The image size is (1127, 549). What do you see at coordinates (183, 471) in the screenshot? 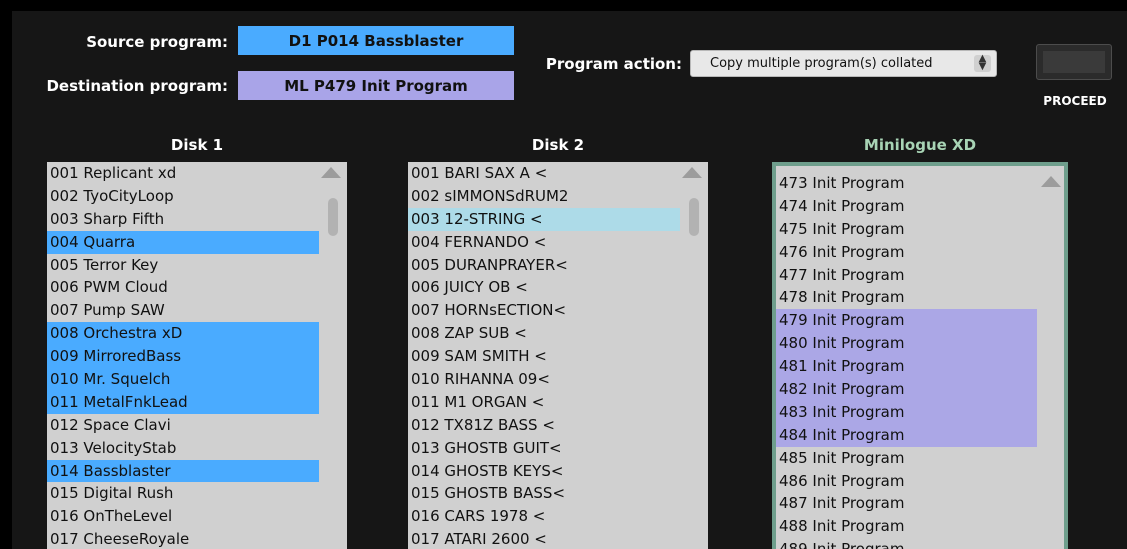
I see `list-item: 014 Bassblaster` at bounding box center [183, 471].